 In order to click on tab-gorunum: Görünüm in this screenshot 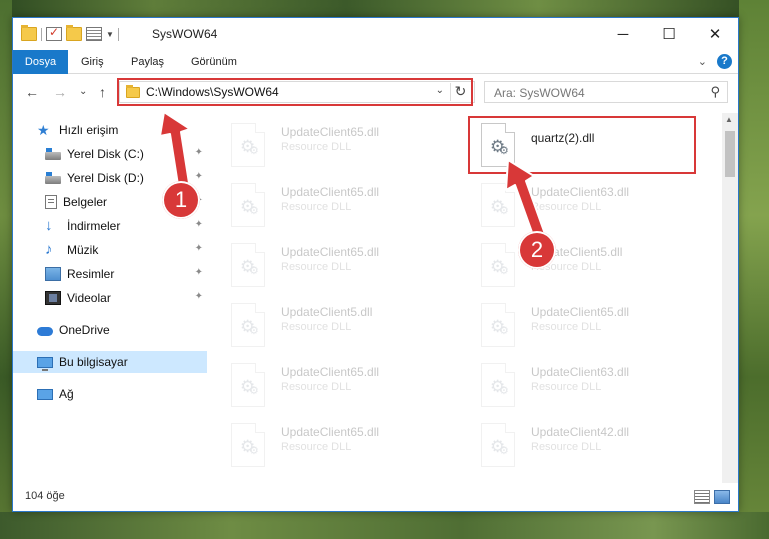, I will do `click(214, 62)`.